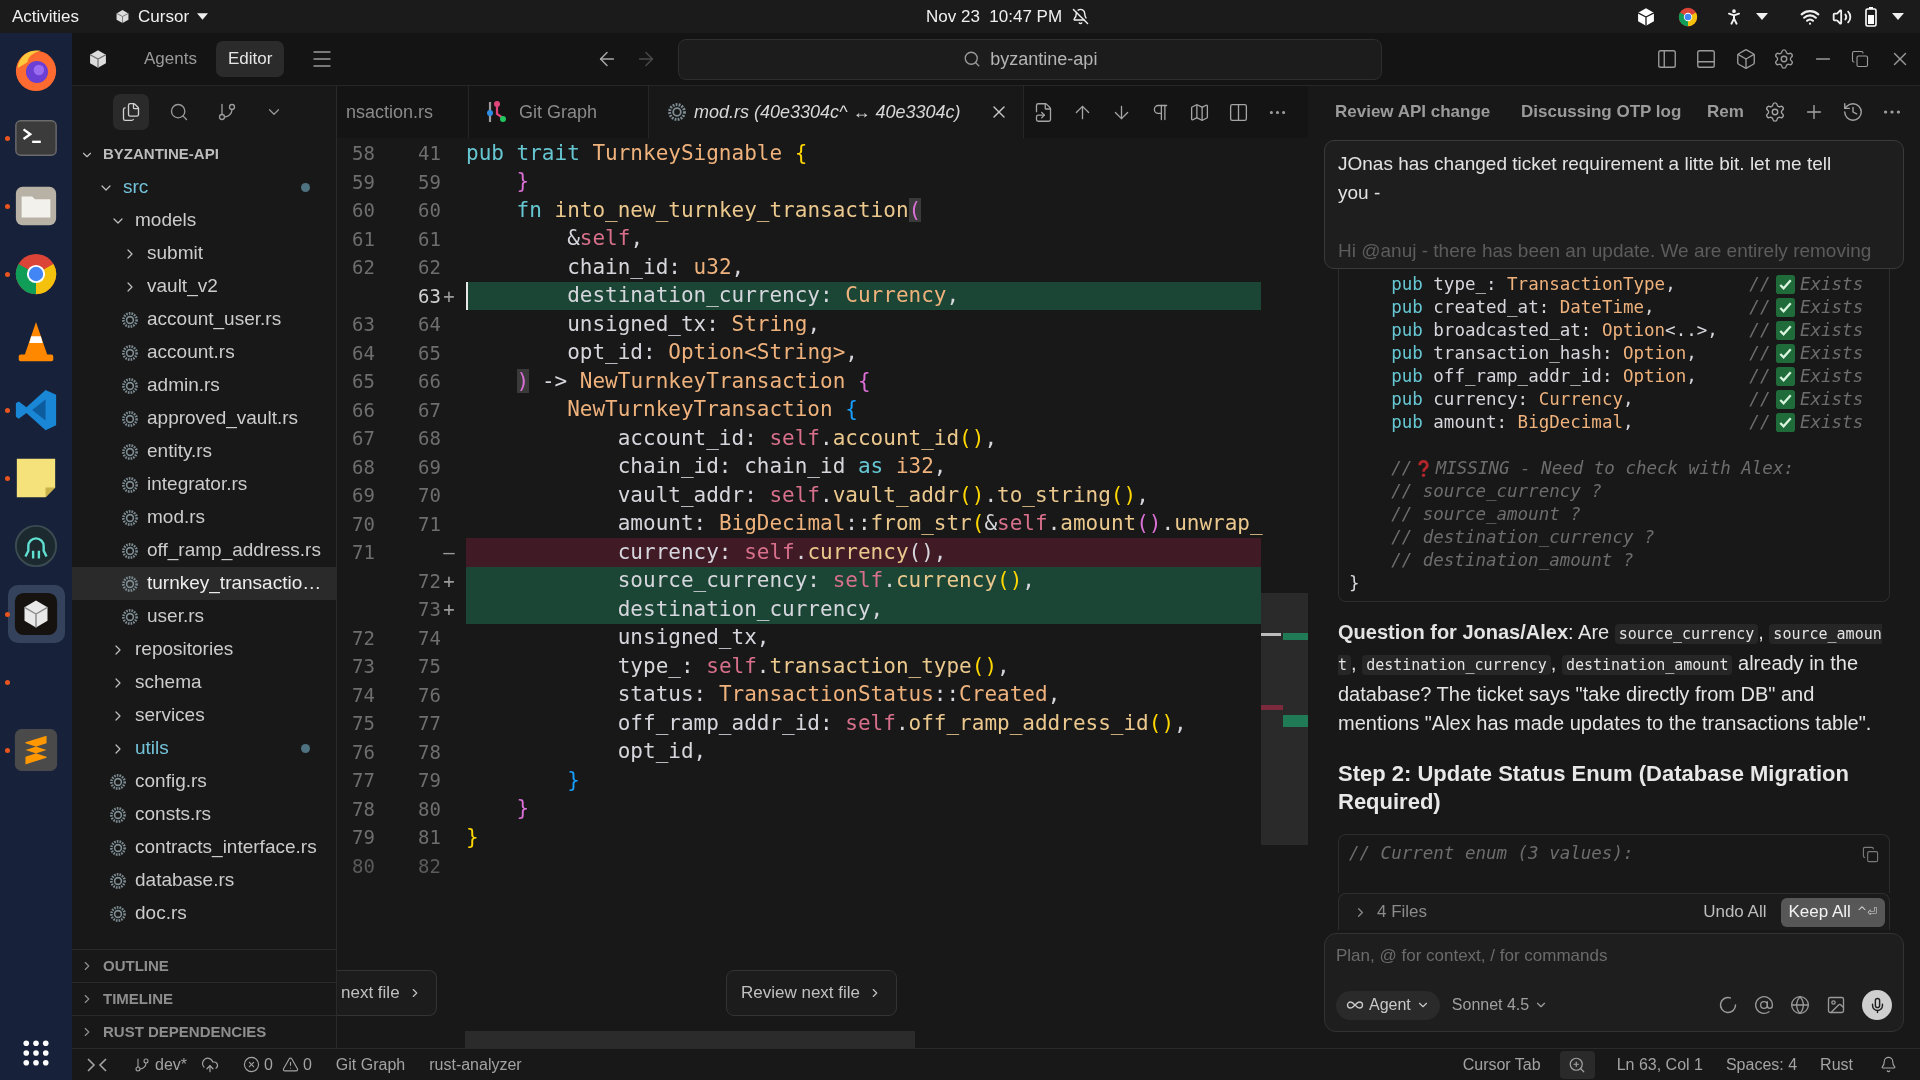 This screenshot has height=1080, width=1920. Describe the element at coordinates (204, 847) in the screenshot. I see `file-item: contracts_interface.rs` at that location.